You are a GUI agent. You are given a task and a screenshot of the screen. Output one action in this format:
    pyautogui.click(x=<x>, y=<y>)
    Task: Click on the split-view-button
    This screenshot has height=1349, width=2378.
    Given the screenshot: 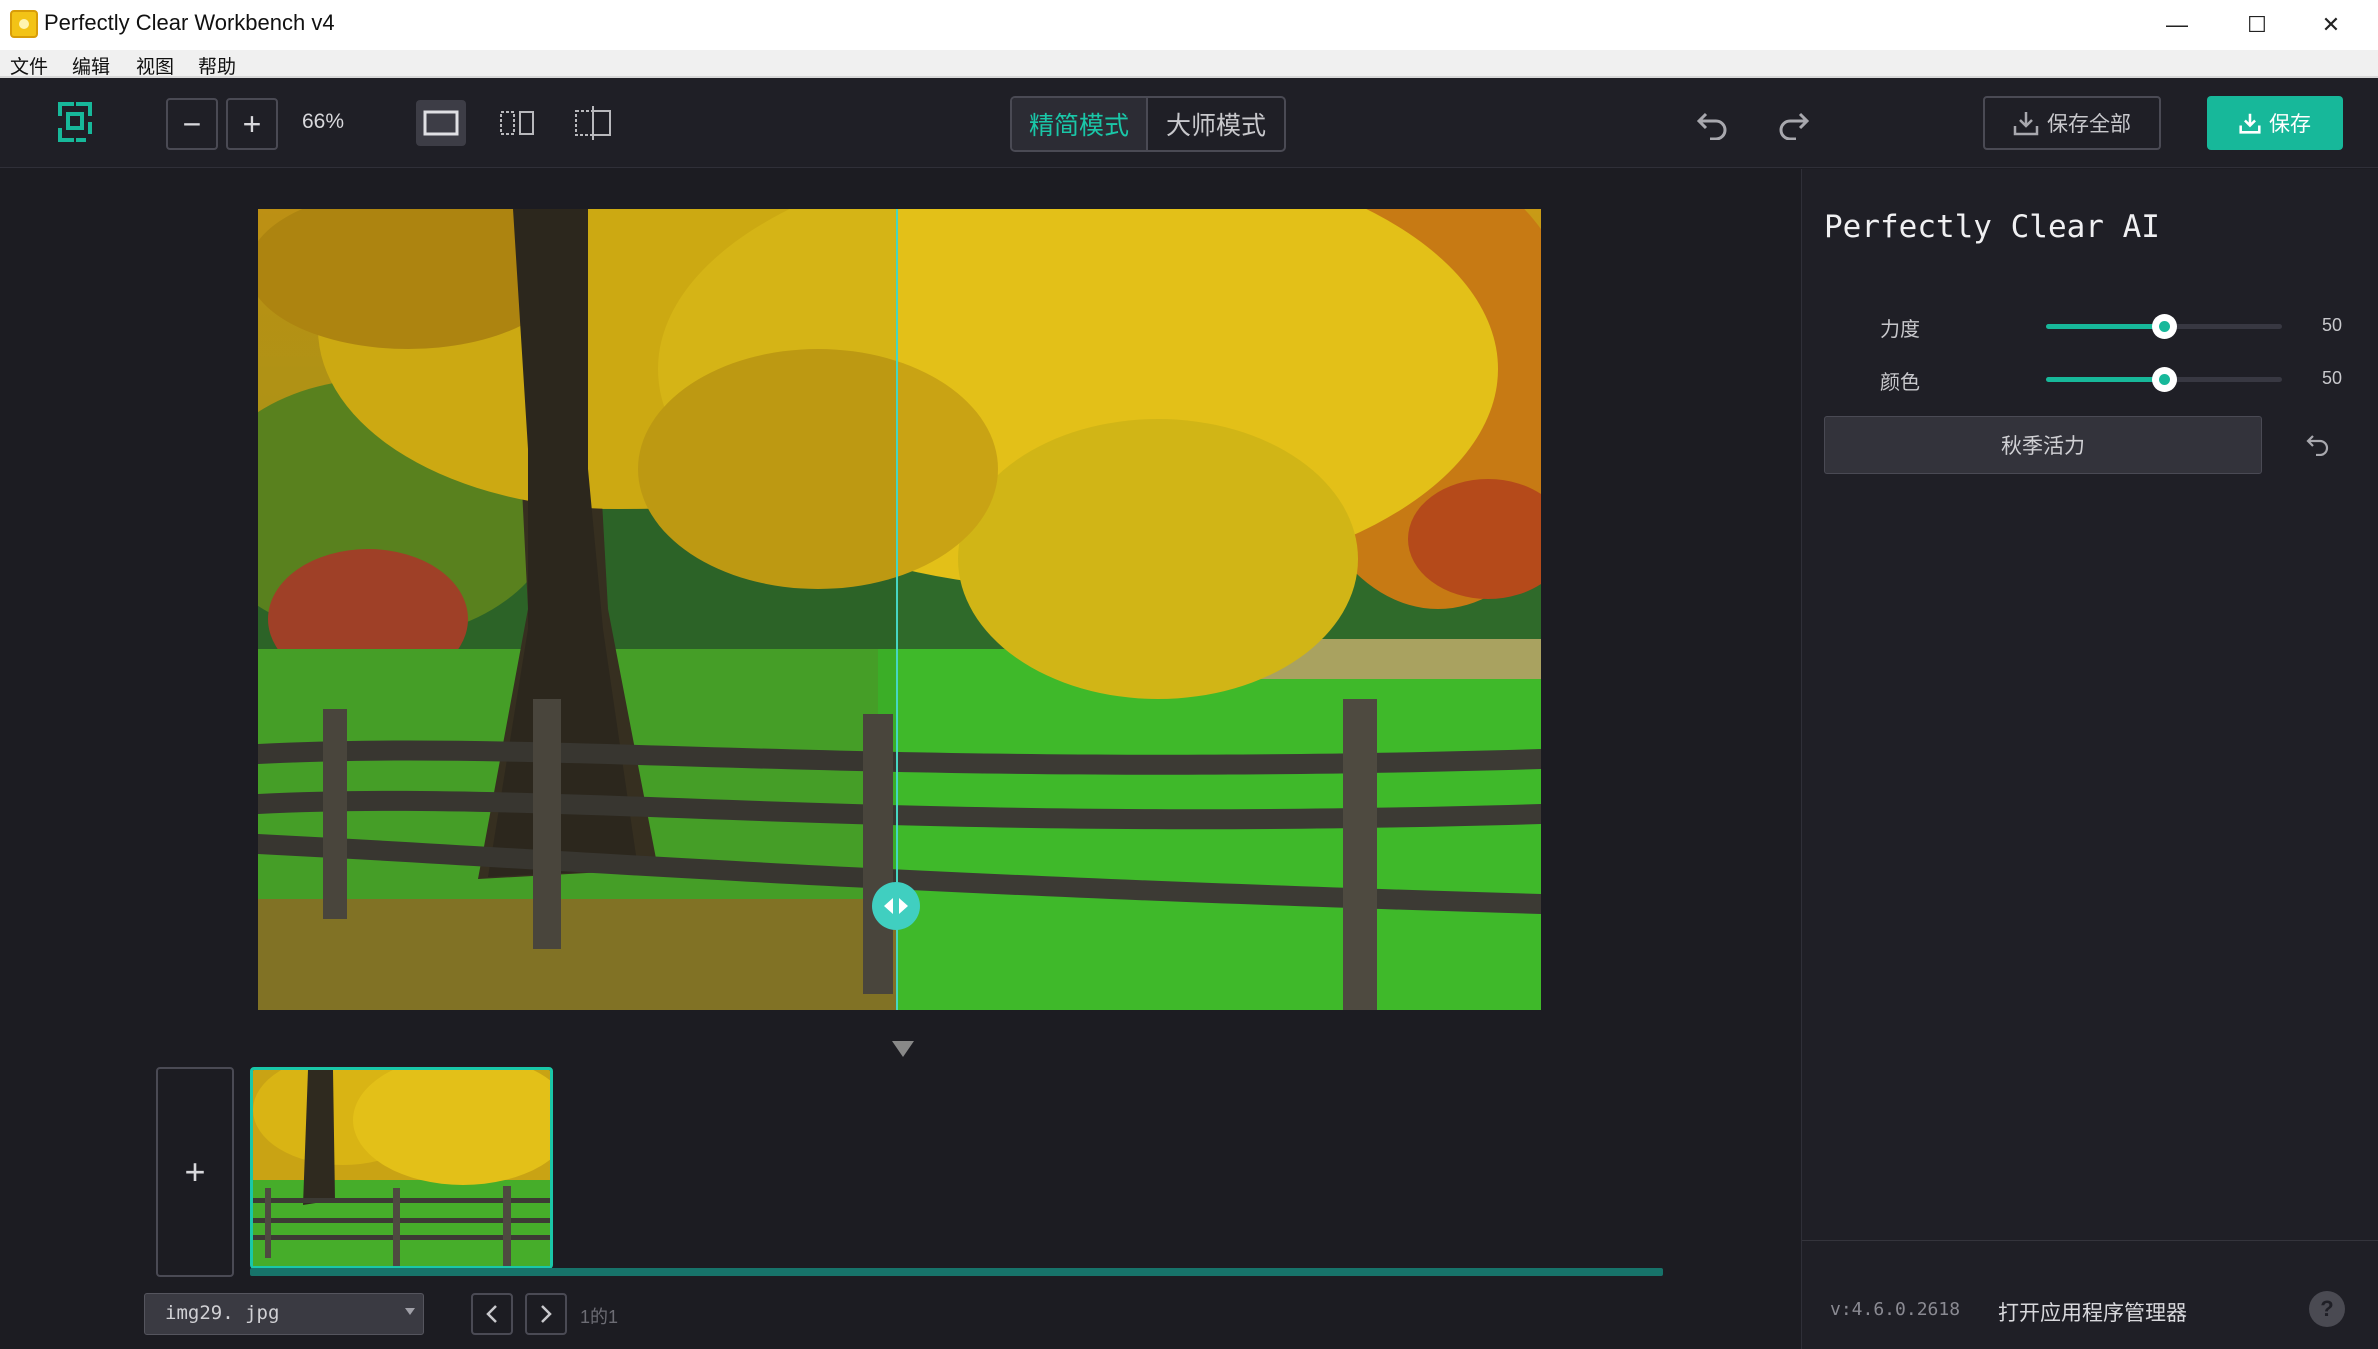 What is the action you would take?
    pyautogui.click(x=593, y=123)
    